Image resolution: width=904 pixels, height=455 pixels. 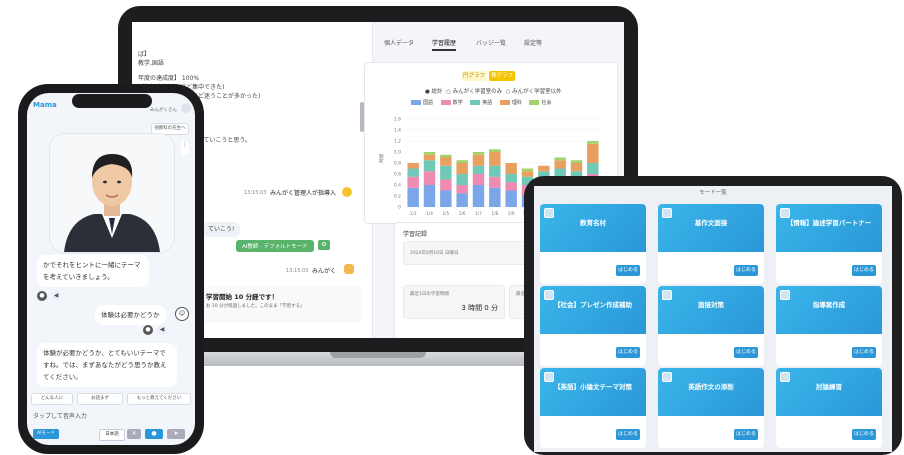 I want to click on tab-personal-data: 個人データ, so click(x=399, y=42).